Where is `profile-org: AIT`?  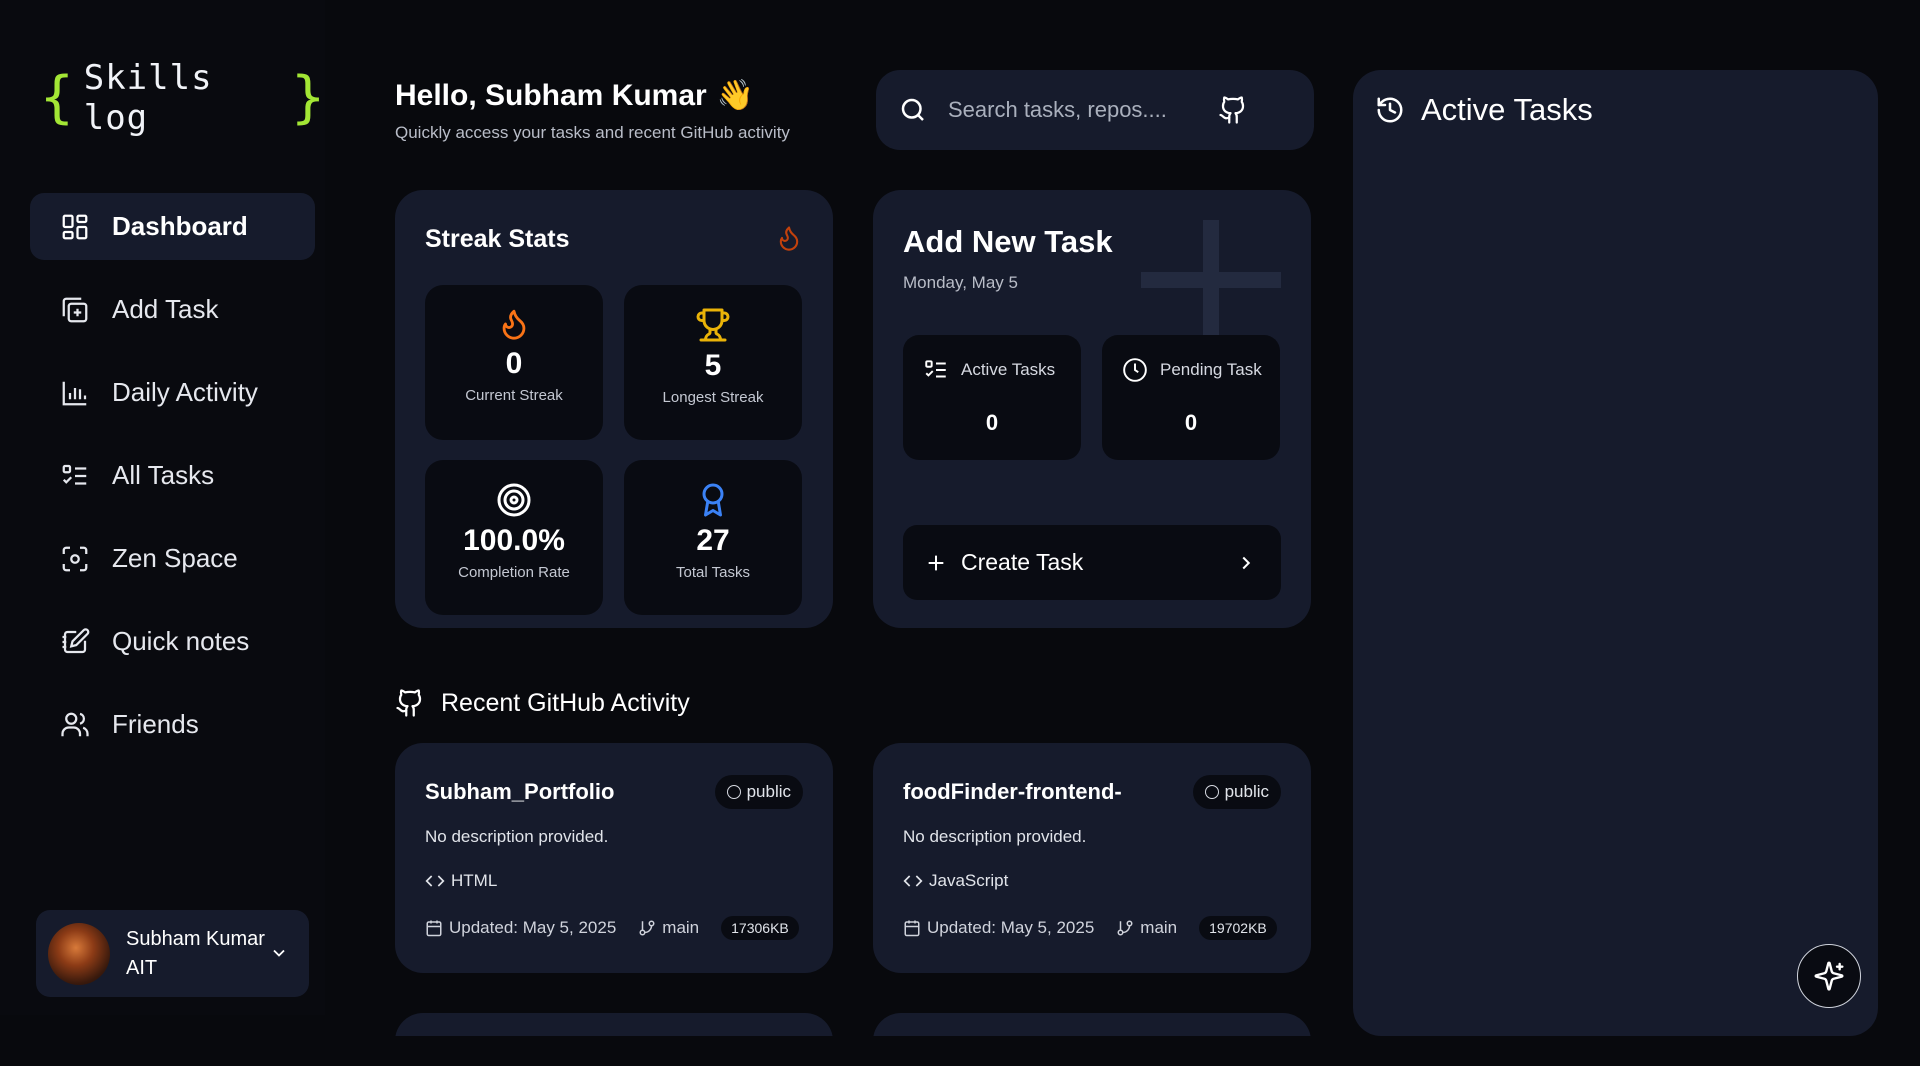 profile-org: AIT is located at coordinates (142, 967).